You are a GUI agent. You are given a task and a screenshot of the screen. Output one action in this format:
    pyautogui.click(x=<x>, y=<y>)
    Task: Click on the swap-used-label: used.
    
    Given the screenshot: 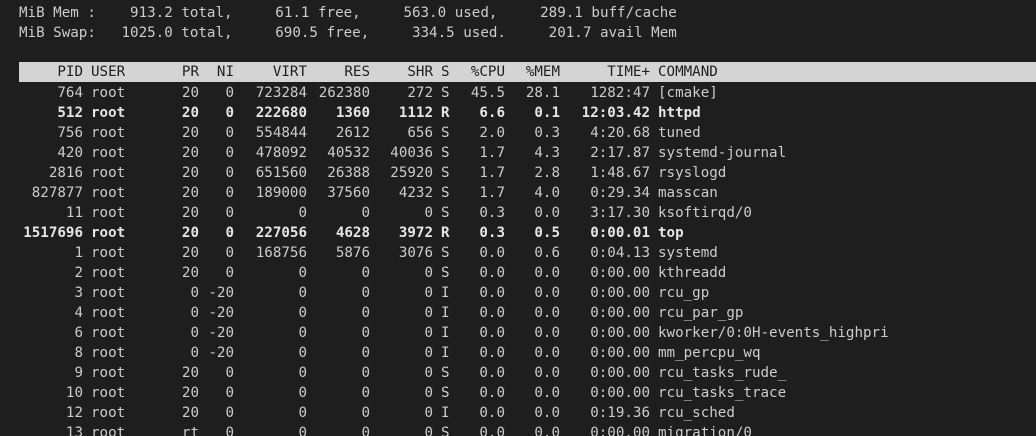 What is the action you would take?
    pyautogui.click(x=484, y=33)
    